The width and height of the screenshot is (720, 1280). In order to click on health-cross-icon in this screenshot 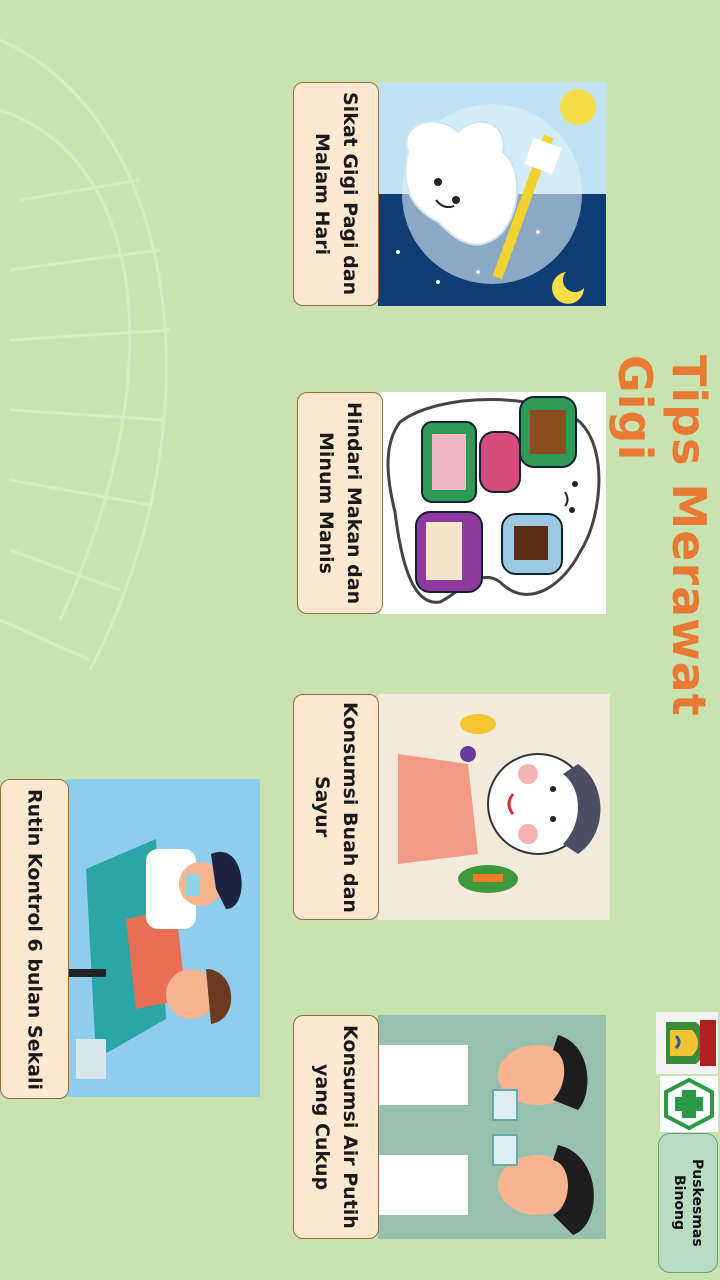, I will do `click(689, 1104)`.